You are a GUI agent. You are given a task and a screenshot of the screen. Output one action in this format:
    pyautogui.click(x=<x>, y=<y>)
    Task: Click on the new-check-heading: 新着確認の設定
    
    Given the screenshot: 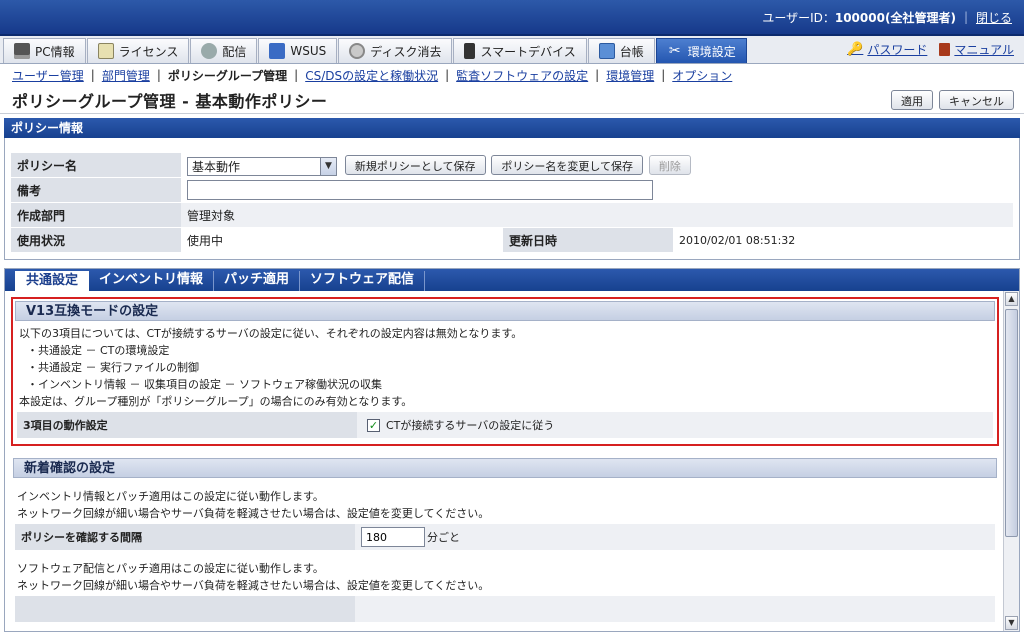 What is the action you would take?
    pyautogui.click(x=505, y=468)
    